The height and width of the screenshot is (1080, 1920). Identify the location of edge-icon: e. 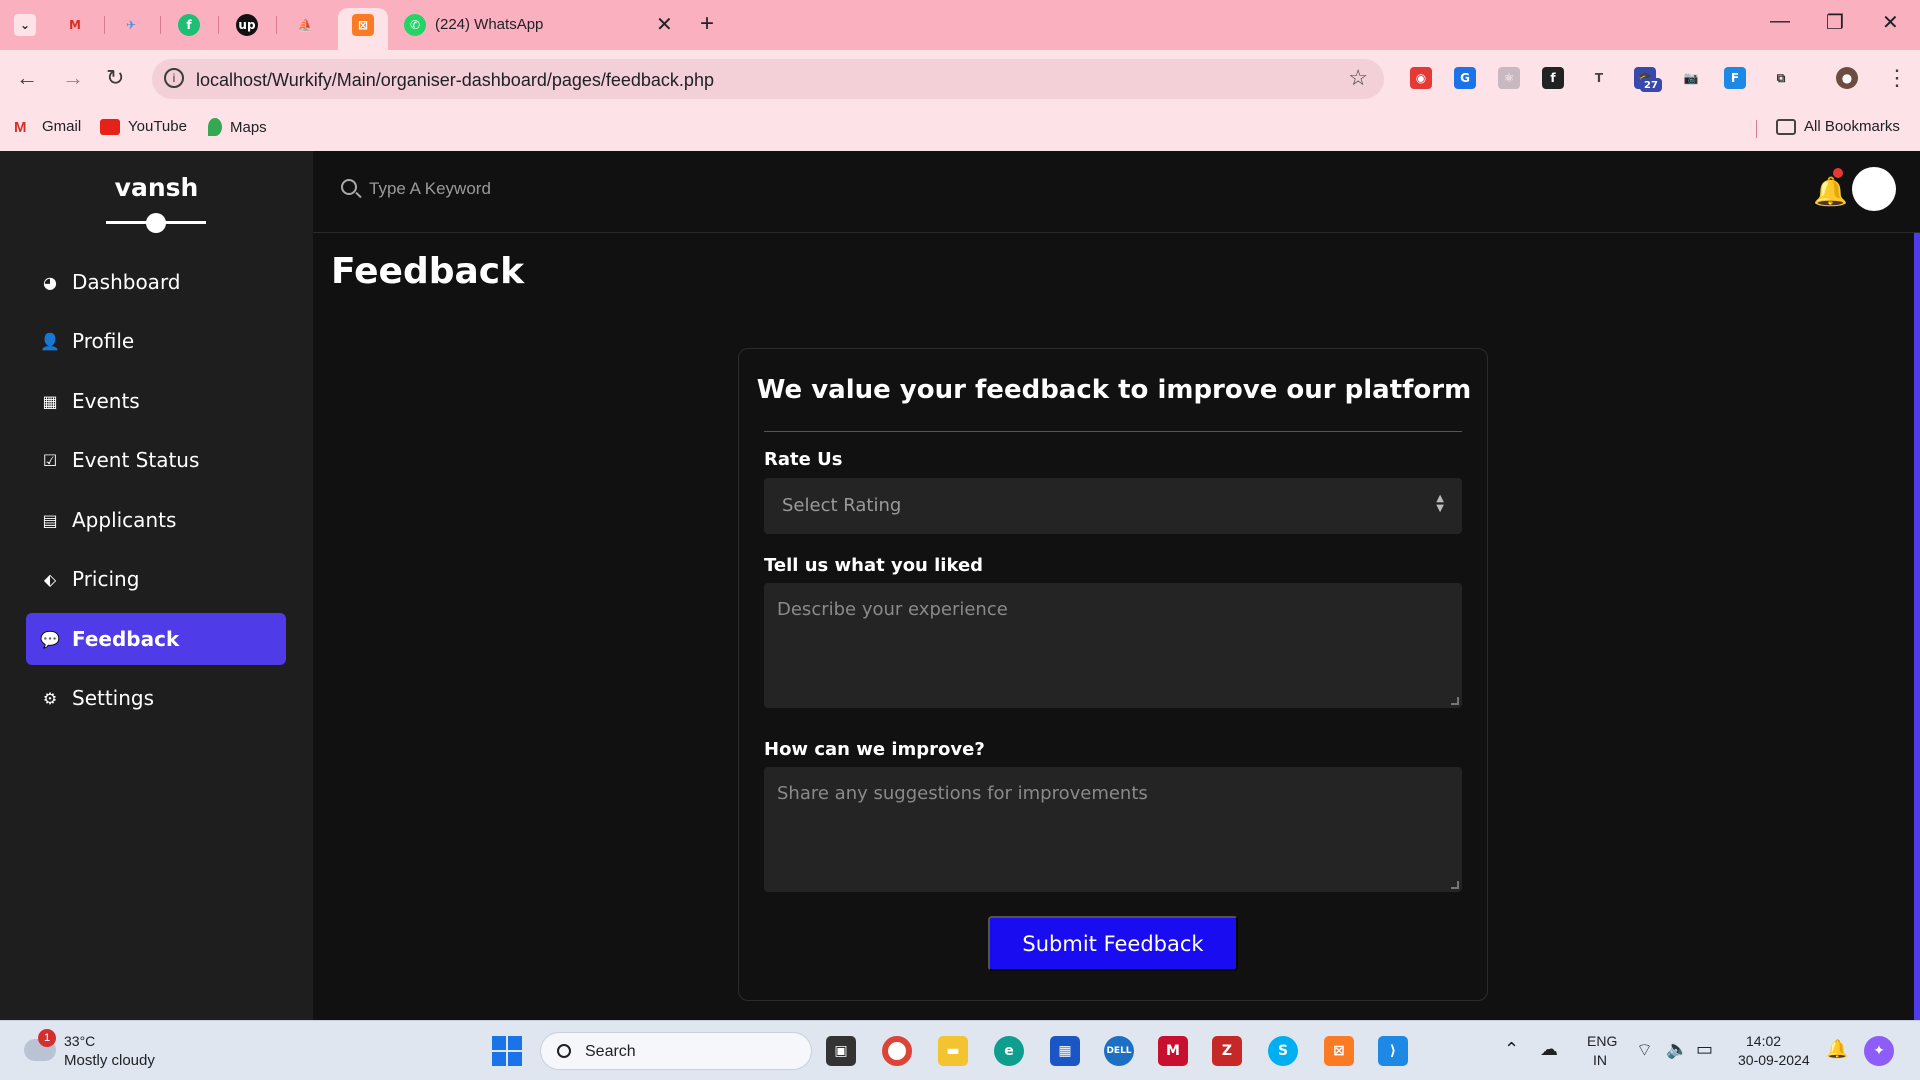
(1009, 1051).